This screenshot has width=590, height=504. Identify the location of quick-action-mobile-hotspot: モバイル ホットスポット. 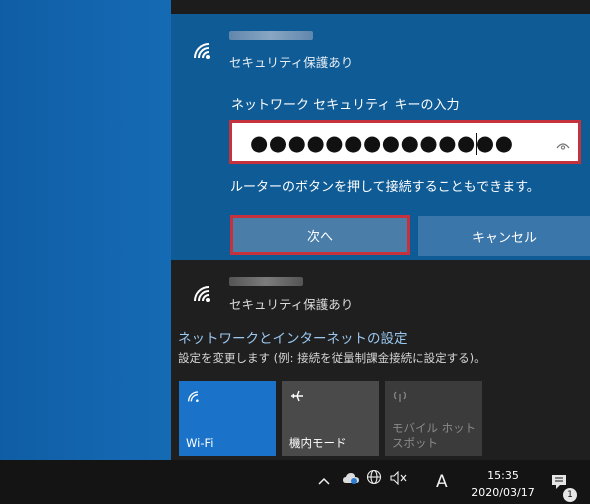
(433, 418).